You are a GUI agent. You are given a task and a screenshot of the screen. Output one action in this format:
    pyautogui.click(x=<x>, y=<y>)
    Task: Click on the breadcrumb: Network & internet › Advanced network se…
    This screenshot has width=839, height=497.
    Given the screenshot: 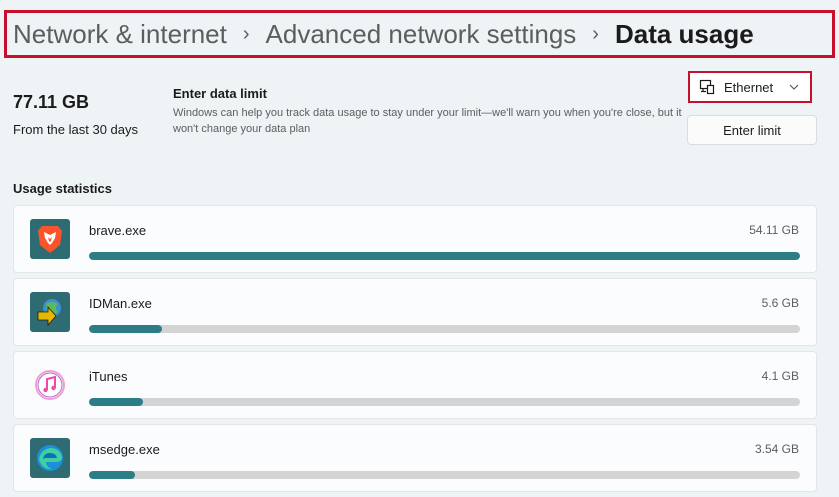 What is the action you would take?
    pyautogui.click(x=419, y=34)
    